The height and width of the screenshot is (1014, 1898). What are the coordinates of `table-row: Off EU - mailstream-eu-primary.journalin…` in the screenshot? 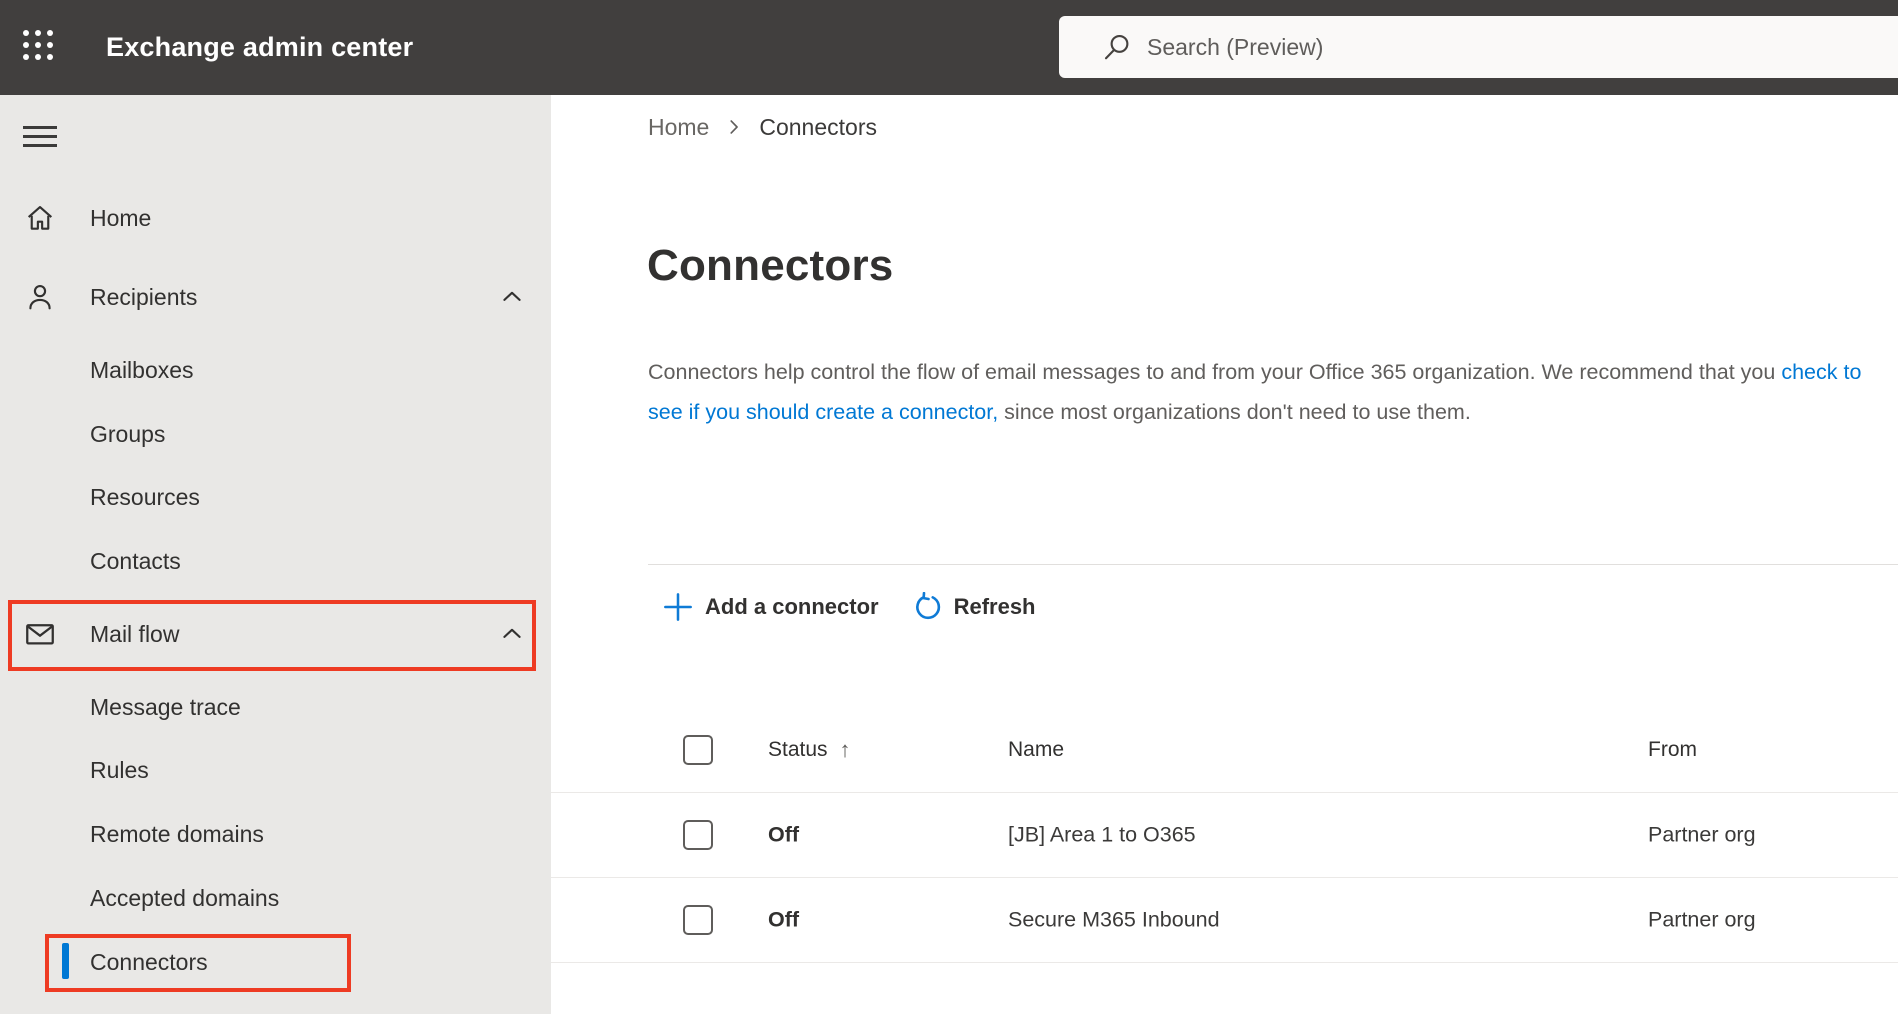 It's located at (1224, 988).